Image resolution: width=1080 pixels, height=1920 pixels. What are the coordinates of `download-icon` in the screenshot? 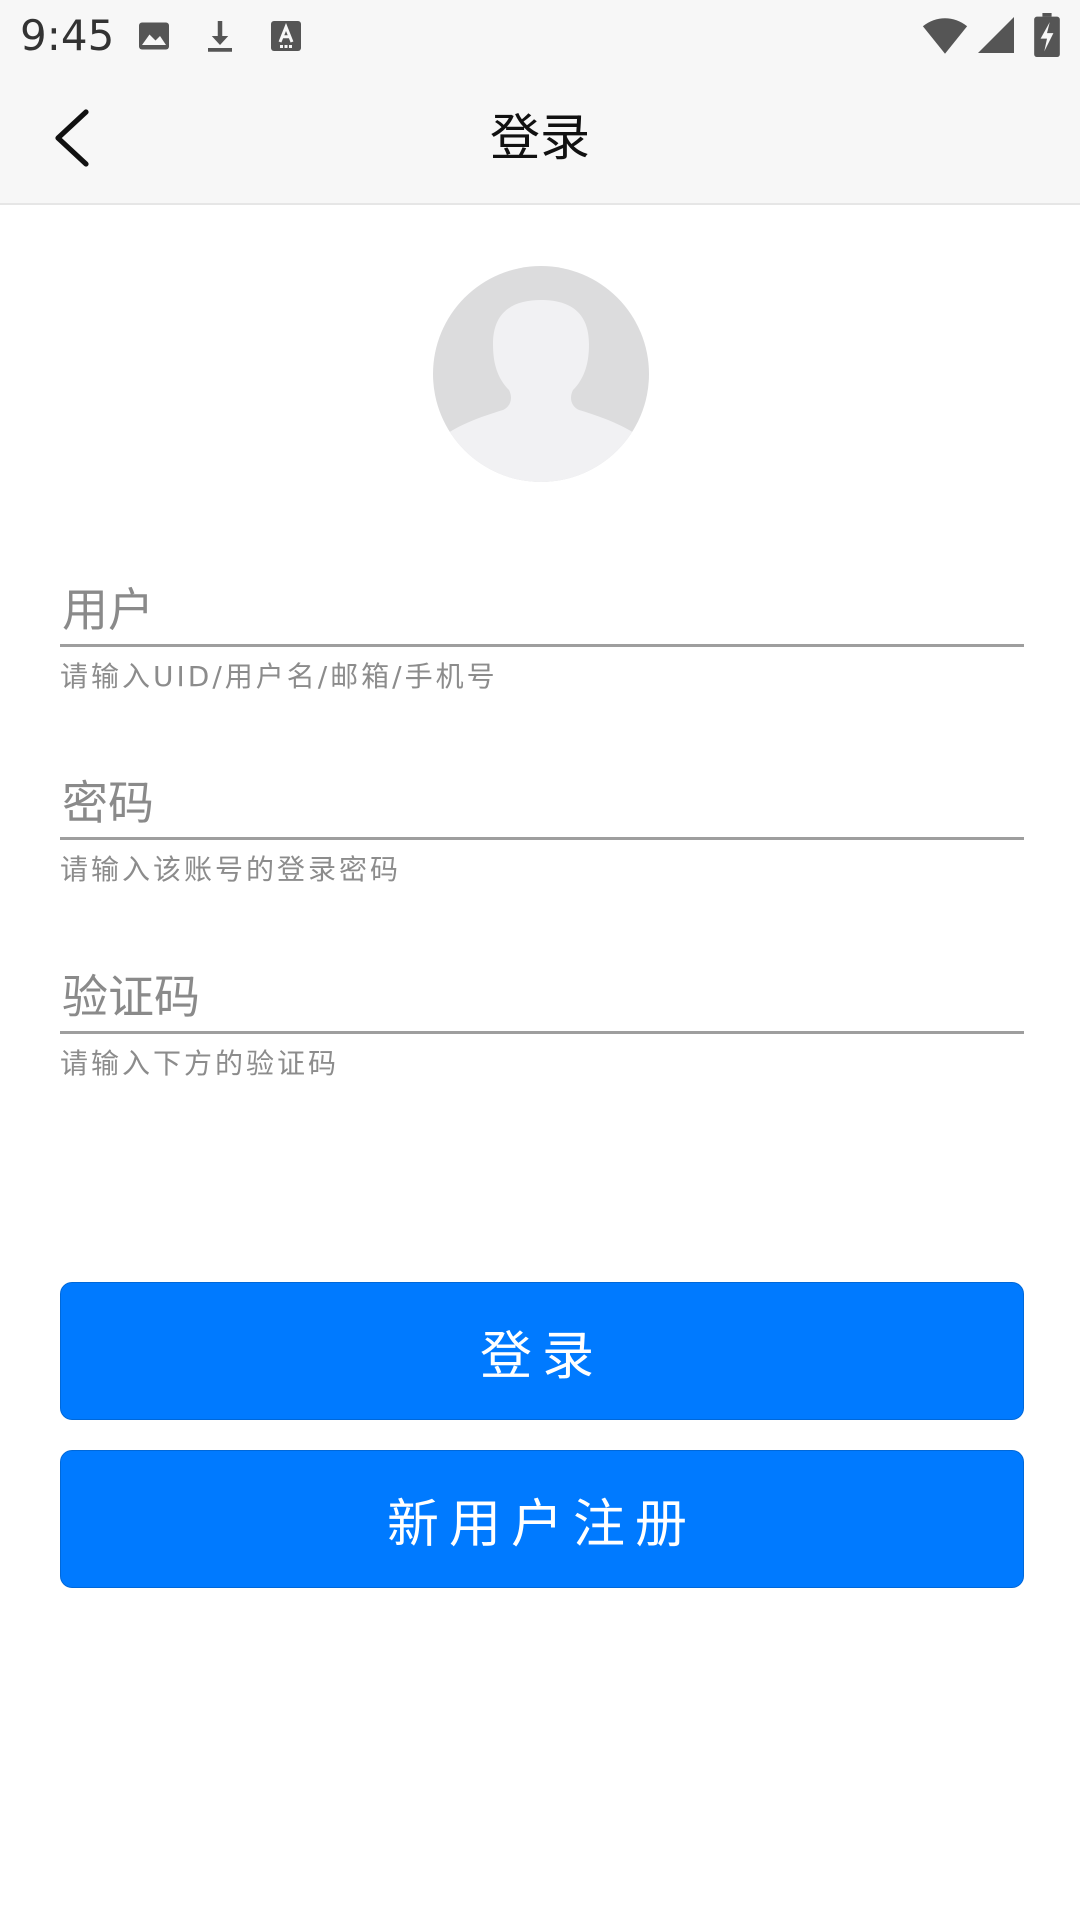 It's located at (220, 36).